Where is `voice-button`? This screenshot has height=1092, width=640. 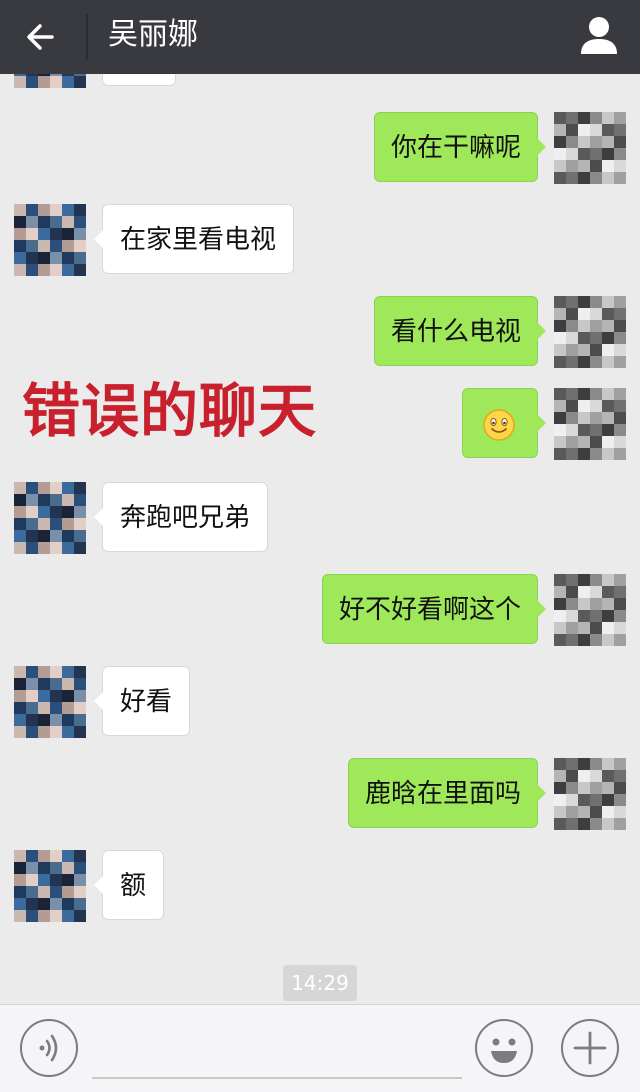
voice-button is located at coordinates (49, 1048).